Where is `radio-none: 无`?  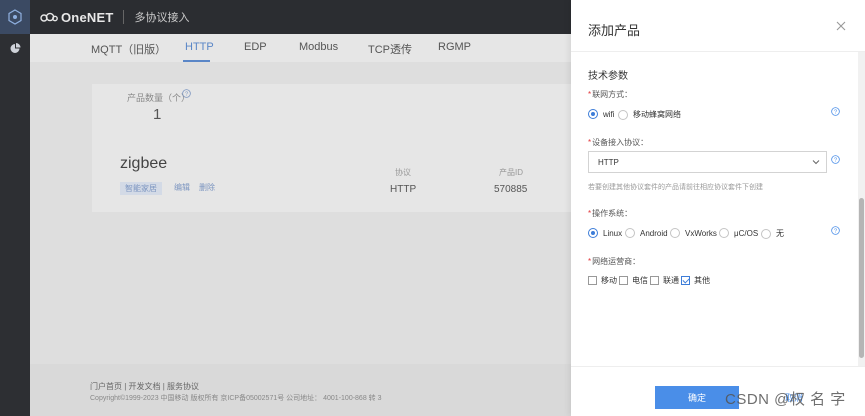 radio-none: 无 is located at coordinates (772, 233).